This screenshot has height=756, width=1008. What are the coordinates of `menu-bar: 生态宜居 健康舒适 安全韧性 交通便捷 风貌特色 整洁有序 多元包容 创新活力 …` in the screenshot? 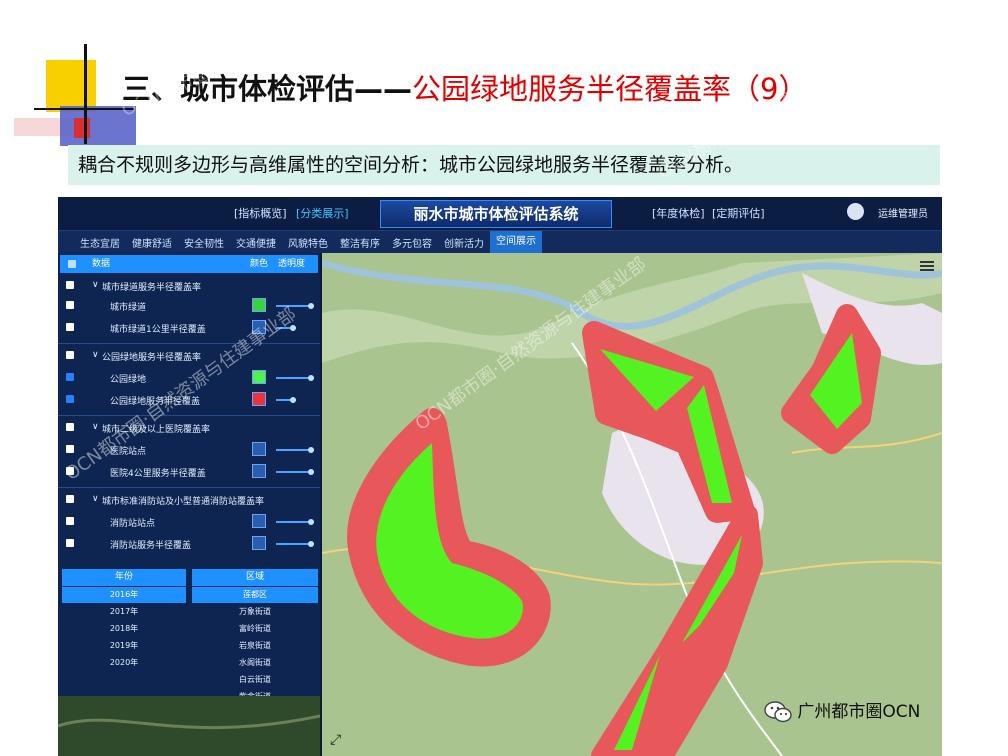 It's located at (500, 242).